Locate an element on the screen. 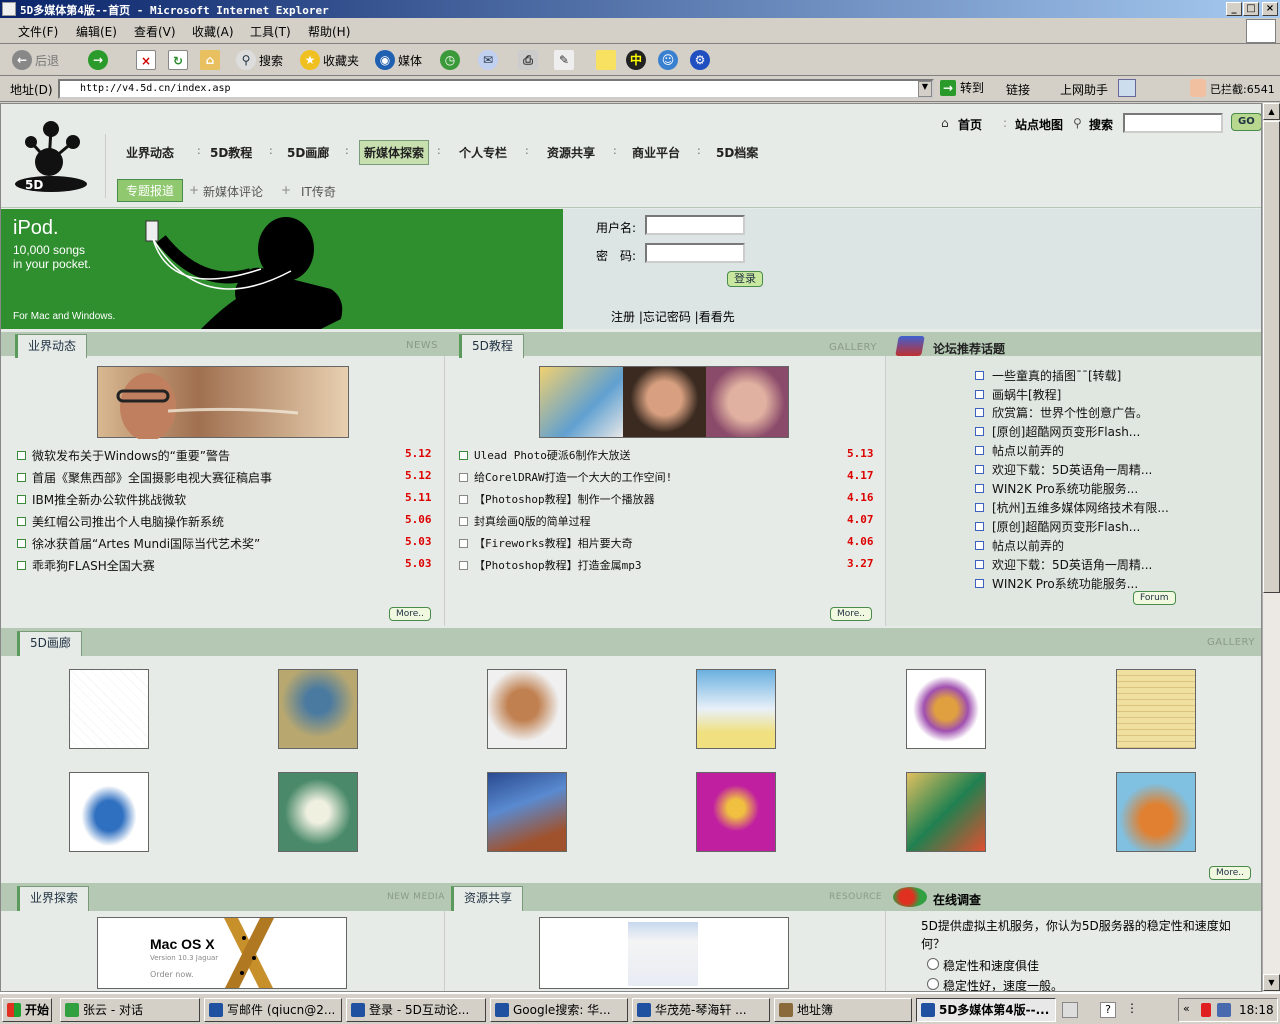  news-item: 首届《聚焦西部》全国摄影电视大赛征稿启事 is located at coordinates (144, 477).